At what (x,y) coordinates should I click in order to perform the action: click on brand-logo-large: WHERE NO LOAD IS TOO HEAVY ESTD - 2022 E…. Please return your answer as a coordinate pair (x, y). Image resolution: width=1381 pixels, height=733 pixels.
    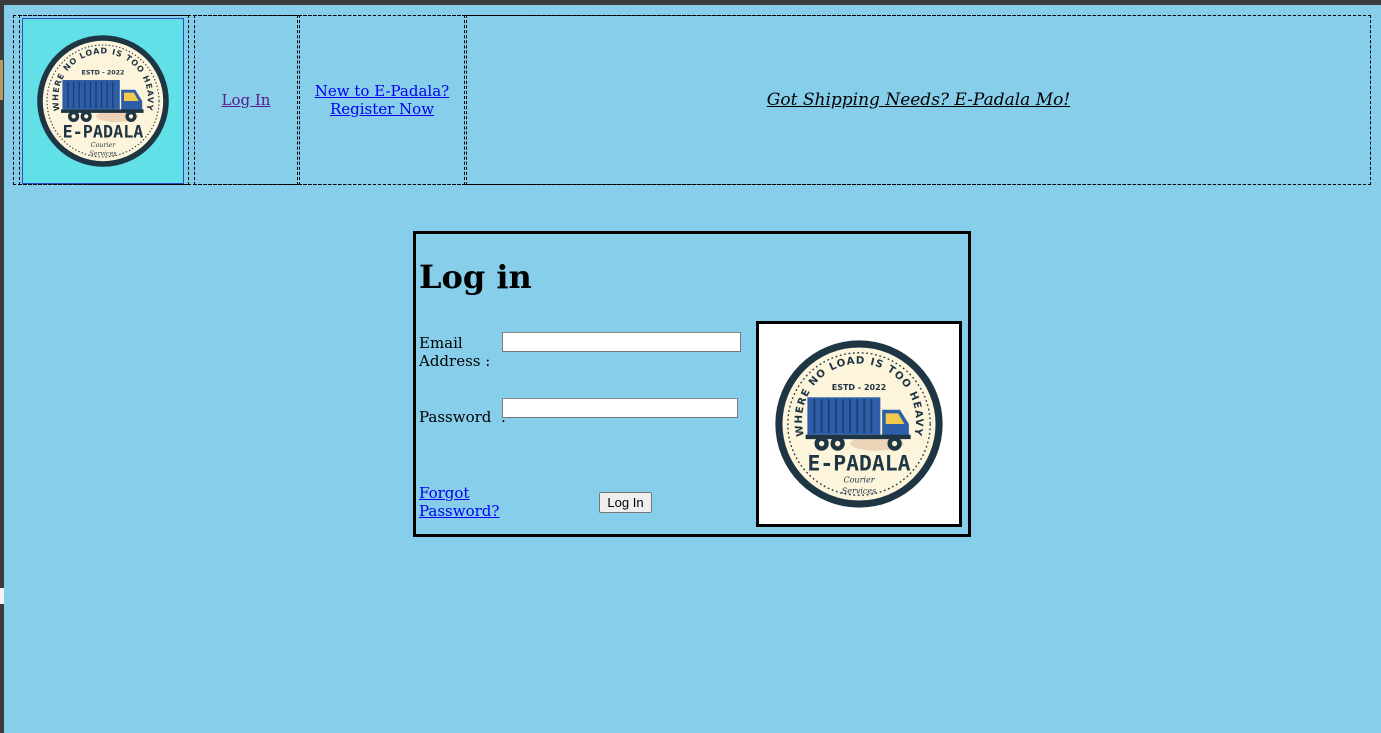
    Looking at the image, I should click on (859, 424).